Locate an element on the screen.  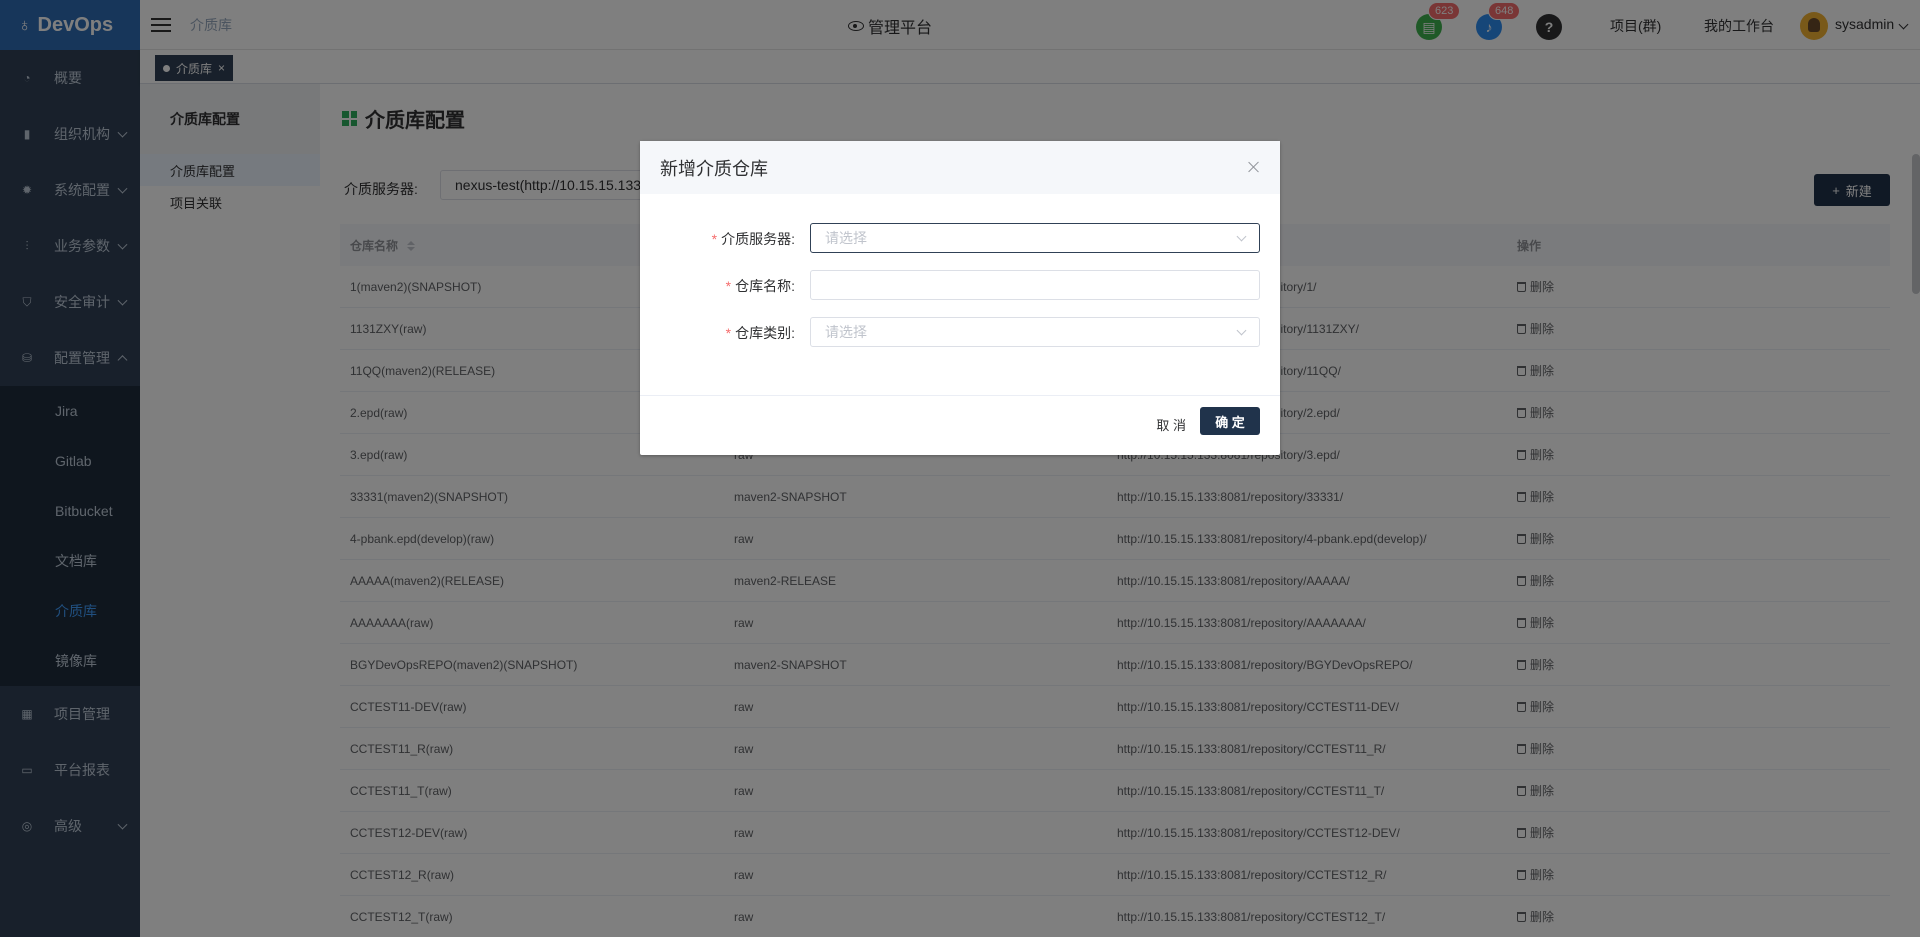
server-select-field: 请选择 is located at coordinates (1035, 238).